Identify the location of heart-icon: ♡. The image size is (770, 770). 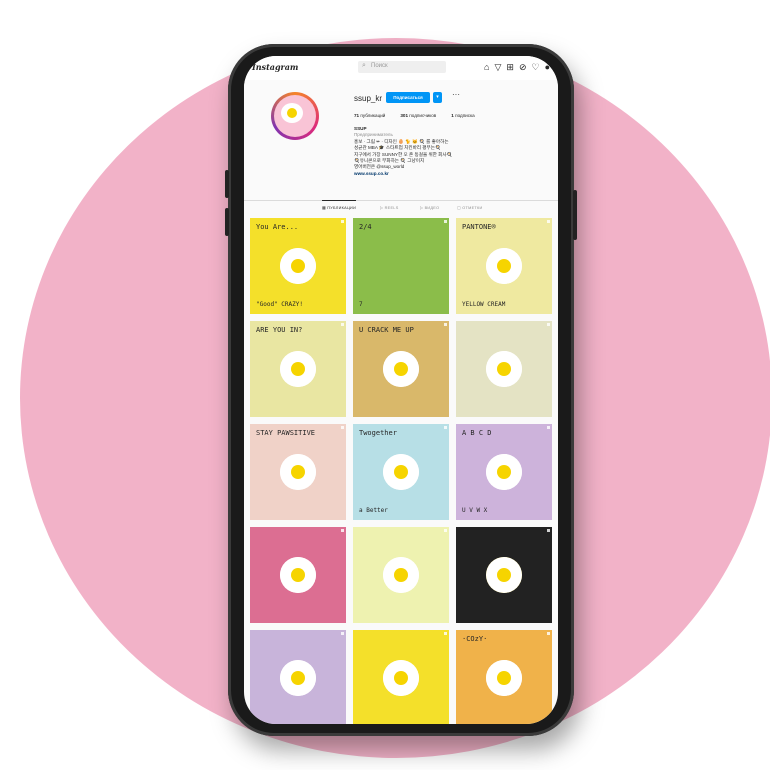
(535, 67).